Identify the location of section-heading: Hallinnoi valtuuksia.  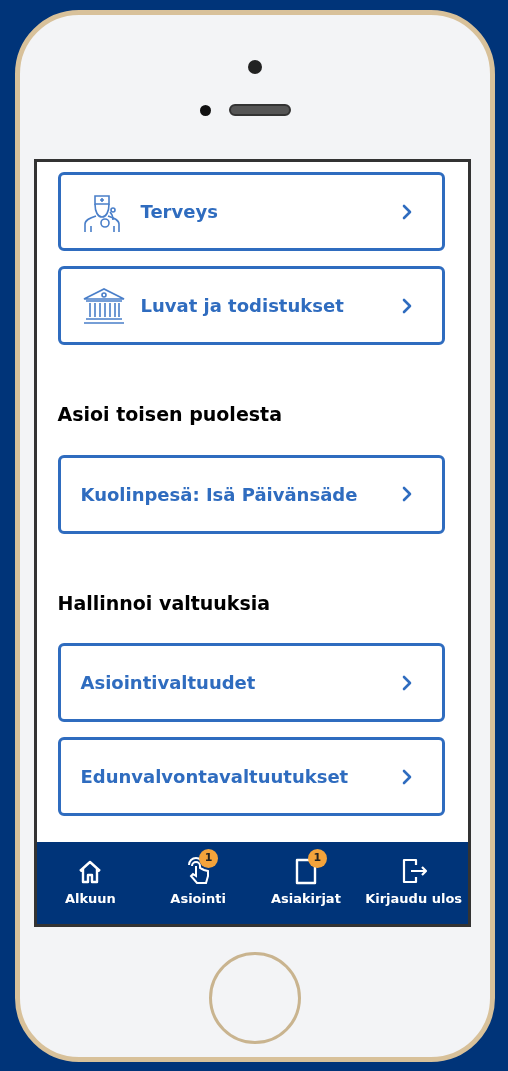
(164, 603).